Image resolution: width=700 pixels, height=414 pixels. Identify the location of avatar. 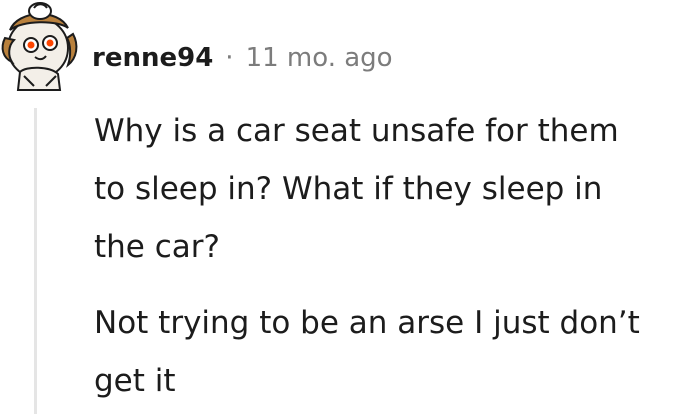
(41, 46).